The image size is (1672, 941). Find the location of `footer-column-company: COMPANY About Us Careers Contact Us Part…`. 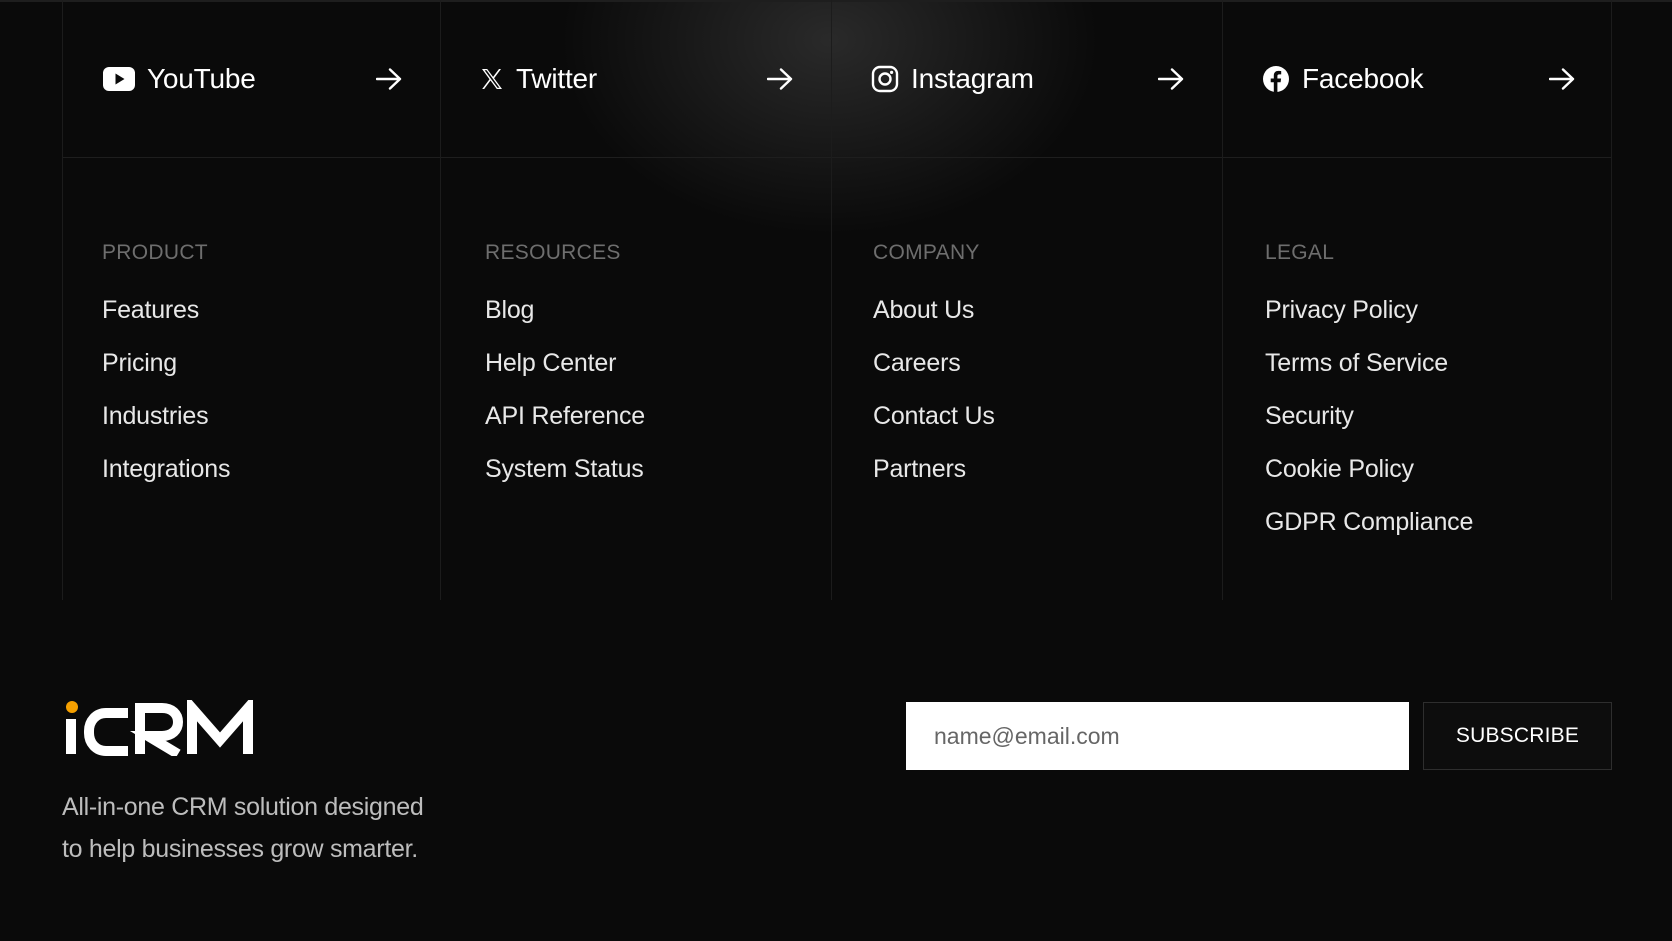

footer-column-company: COMPANY About Us Careers Contact Us Part… is located at coordinates (934, 373).